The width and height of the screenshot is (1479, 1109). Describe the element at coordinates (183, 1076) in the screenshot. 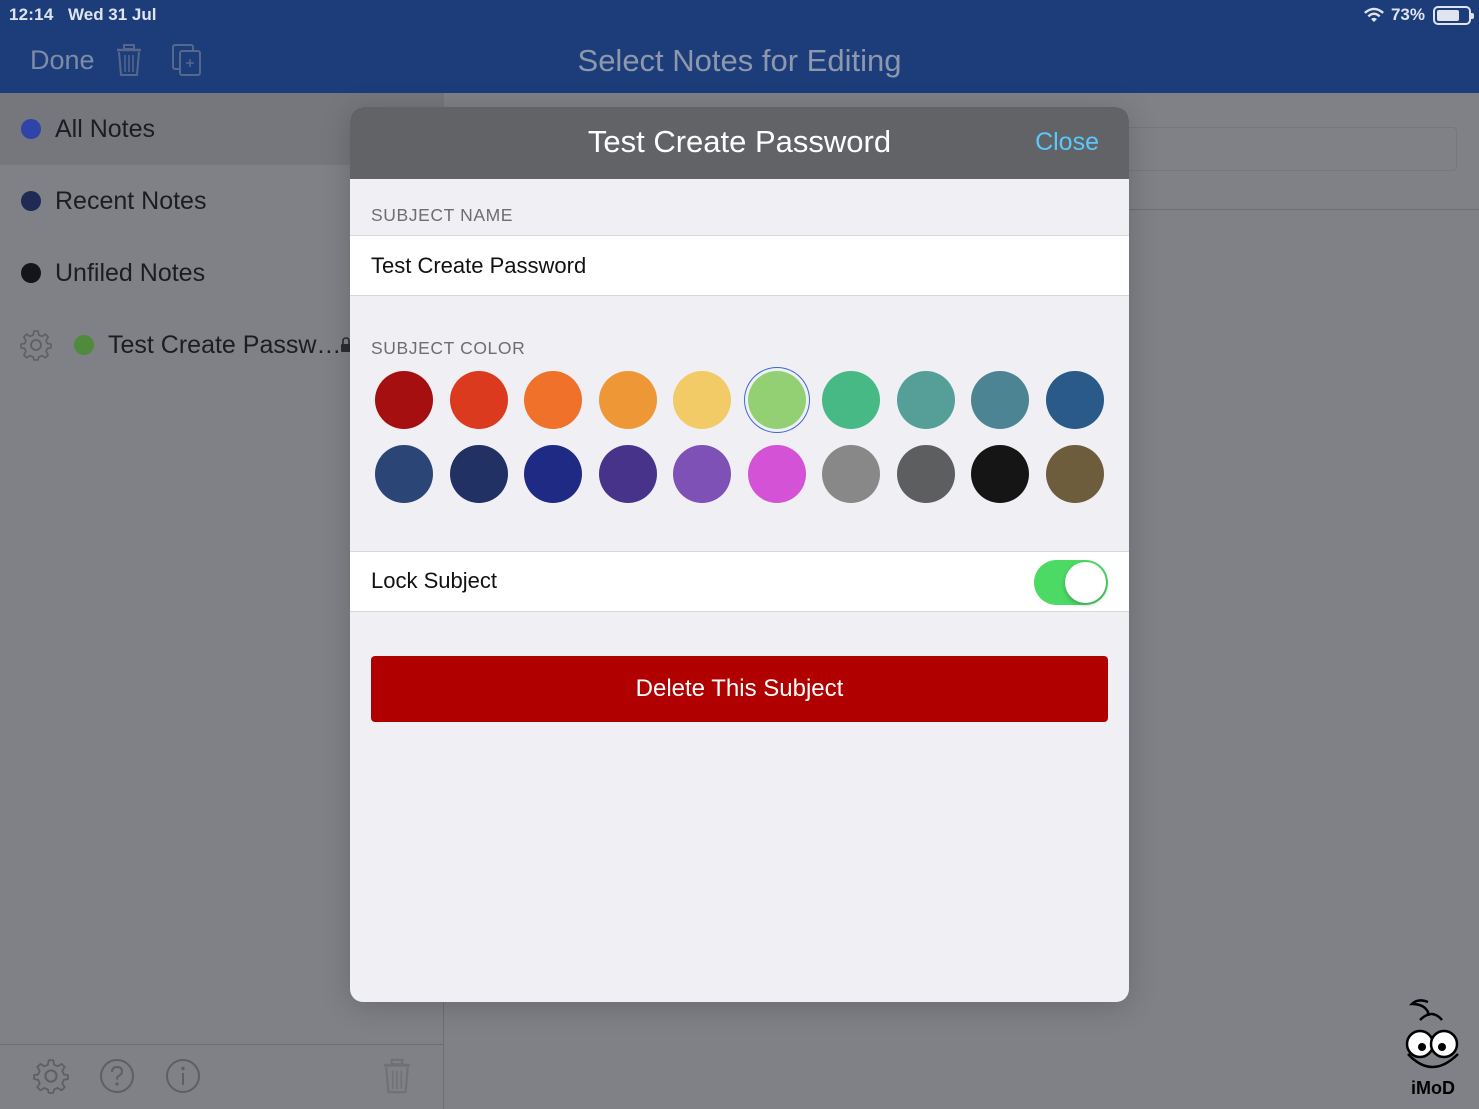

I see `info-icon` at that location.